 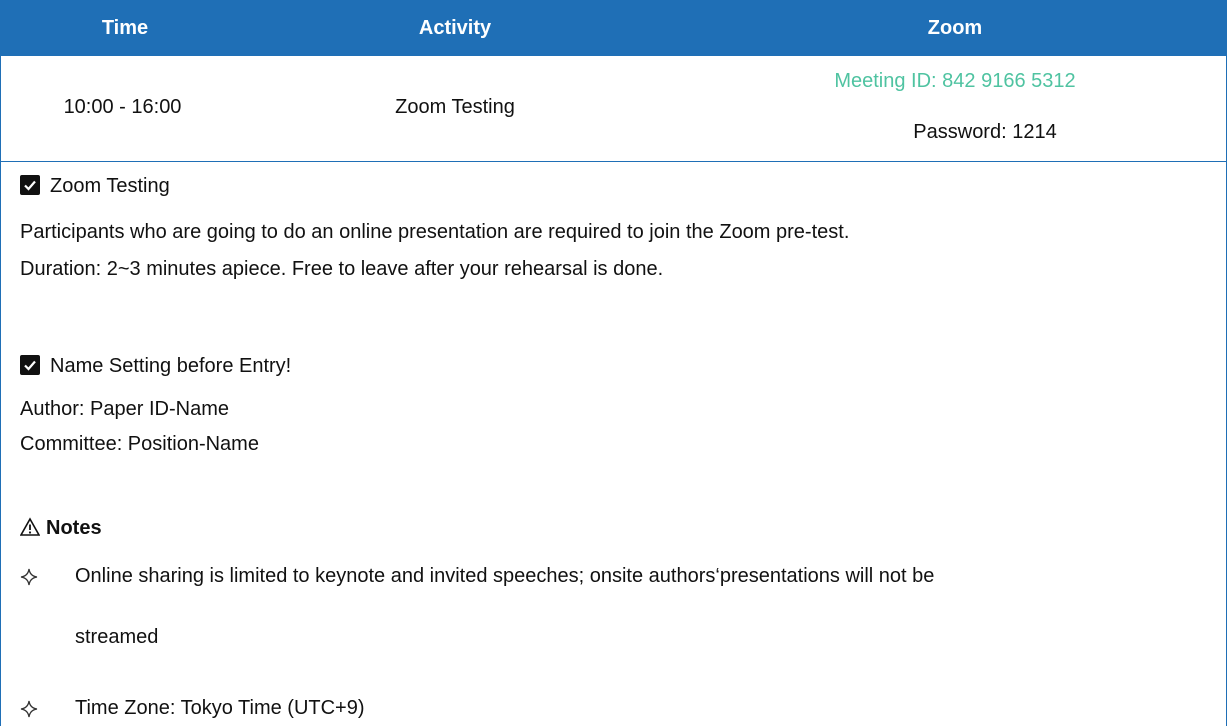 I want to click on warning-triangle-icon, so click(x=30, y=530).